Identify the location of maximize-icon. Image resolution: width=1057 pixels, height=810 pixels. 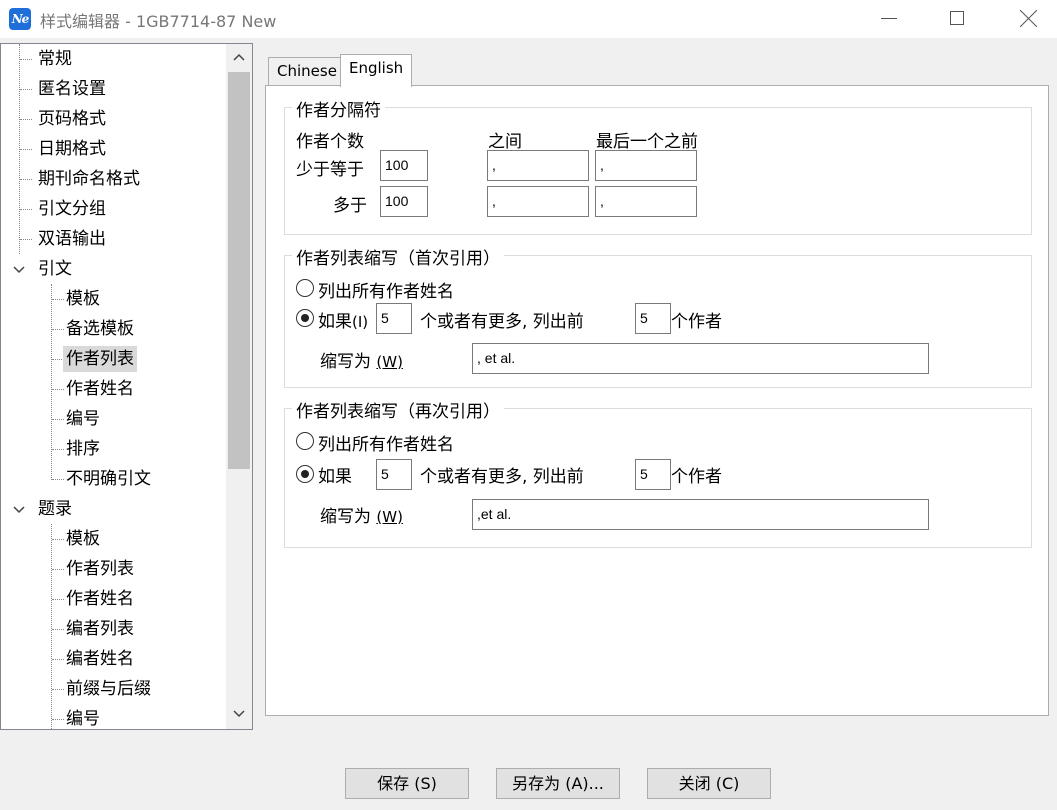
(957, 18).